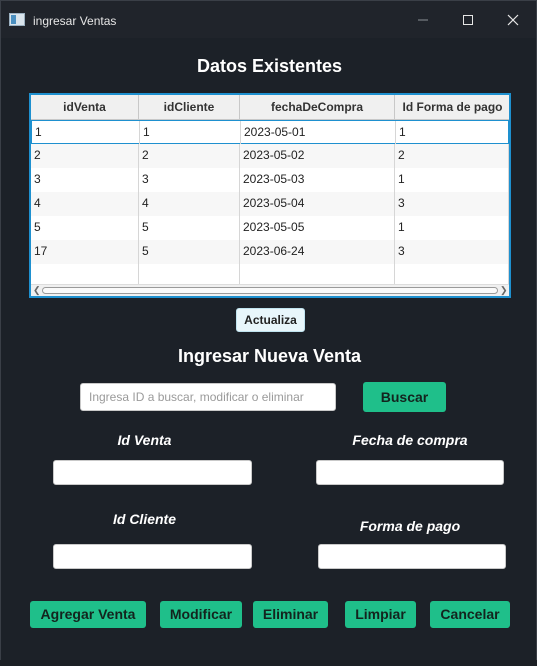 The image size is (537, 666). I want to click on fecha-compra-label: Fecha de compra, so click(410, 440).